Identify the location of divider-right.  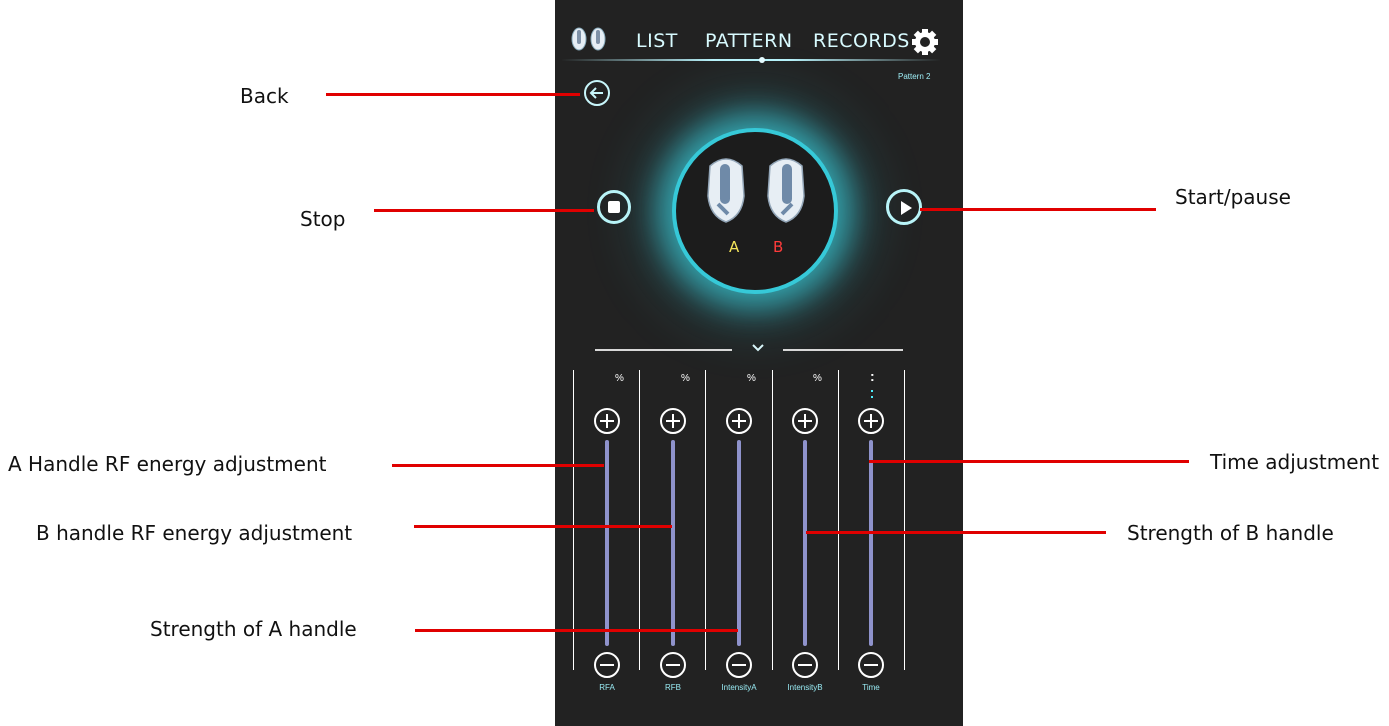
(843, 350).